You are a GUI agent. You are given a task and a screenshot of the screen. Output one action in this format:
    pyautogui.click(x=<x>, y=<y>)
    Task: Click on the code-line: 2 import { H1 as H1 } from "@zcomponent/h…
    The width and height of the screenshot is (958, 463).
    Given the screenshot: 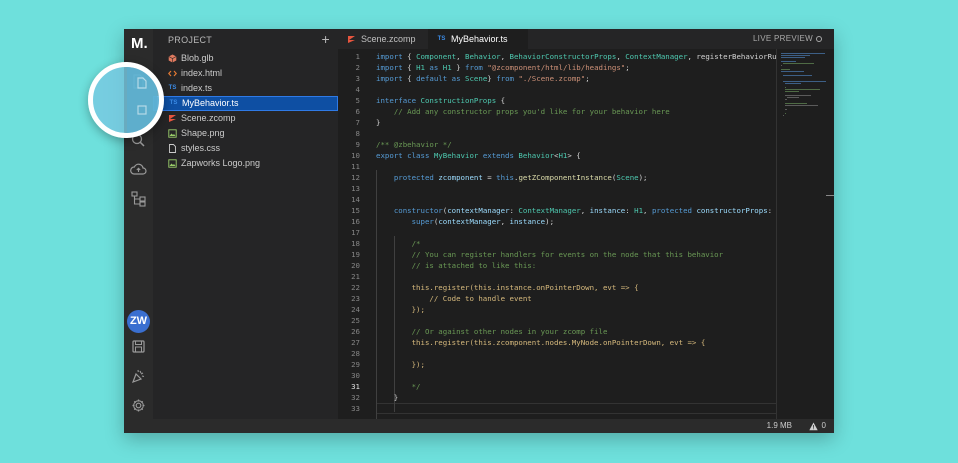 What is the action you would take?
    pyautogui.click(x=557, y=67)
    